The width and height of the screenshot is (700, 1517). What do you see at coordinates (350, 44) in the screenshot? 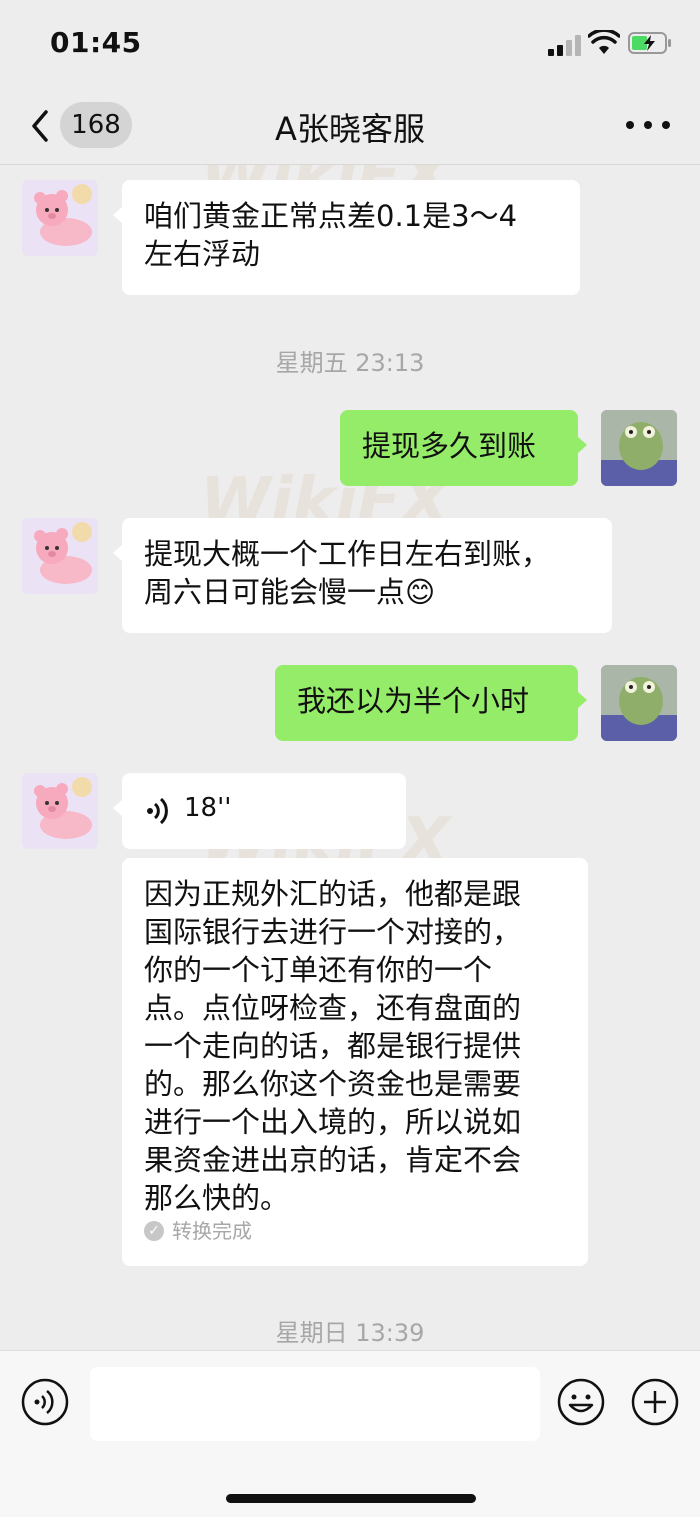
I see `status-bar: 01:45` at bounding box center [350, 44].